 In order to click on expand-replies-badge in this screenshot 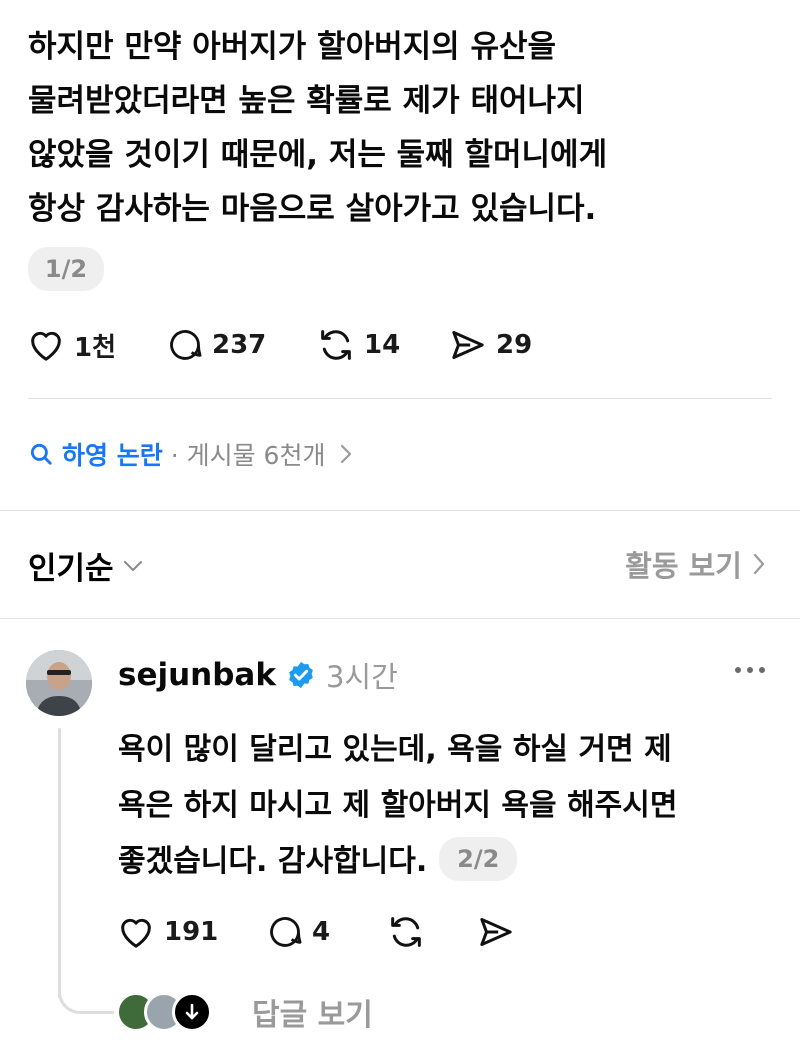, I will do `click(192, 1012)`.